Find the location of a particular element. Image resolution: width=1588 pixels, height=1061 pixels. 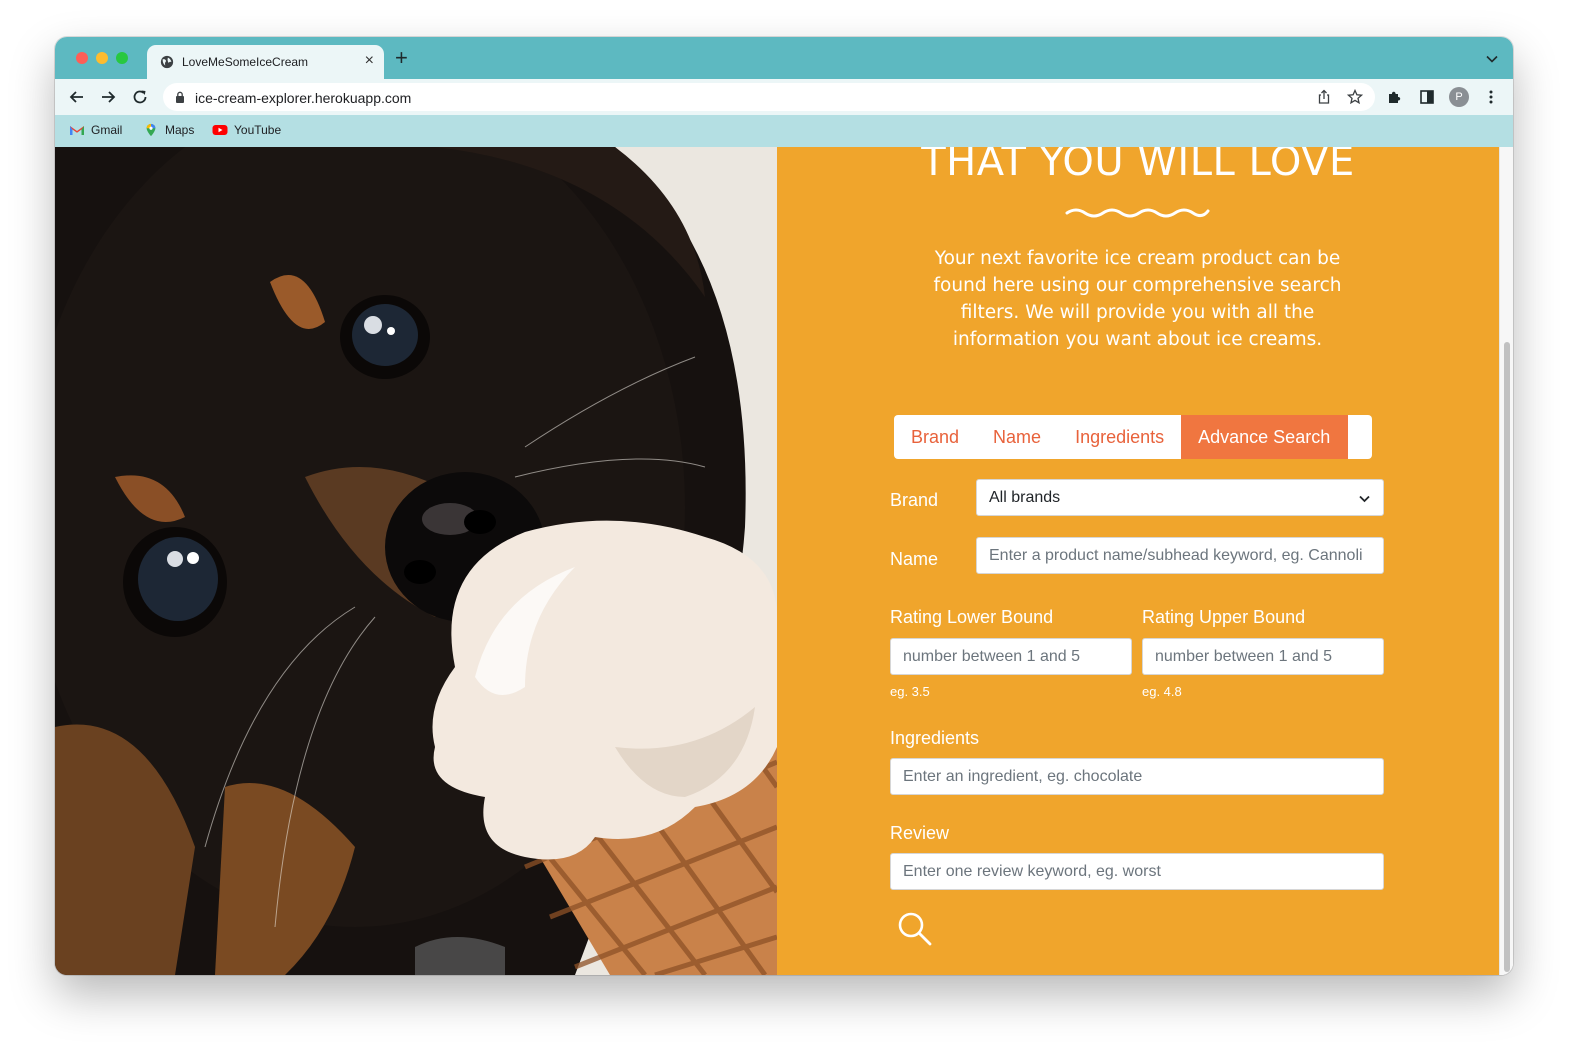

tab-brand: Brand is located at coordinates (935, 437).